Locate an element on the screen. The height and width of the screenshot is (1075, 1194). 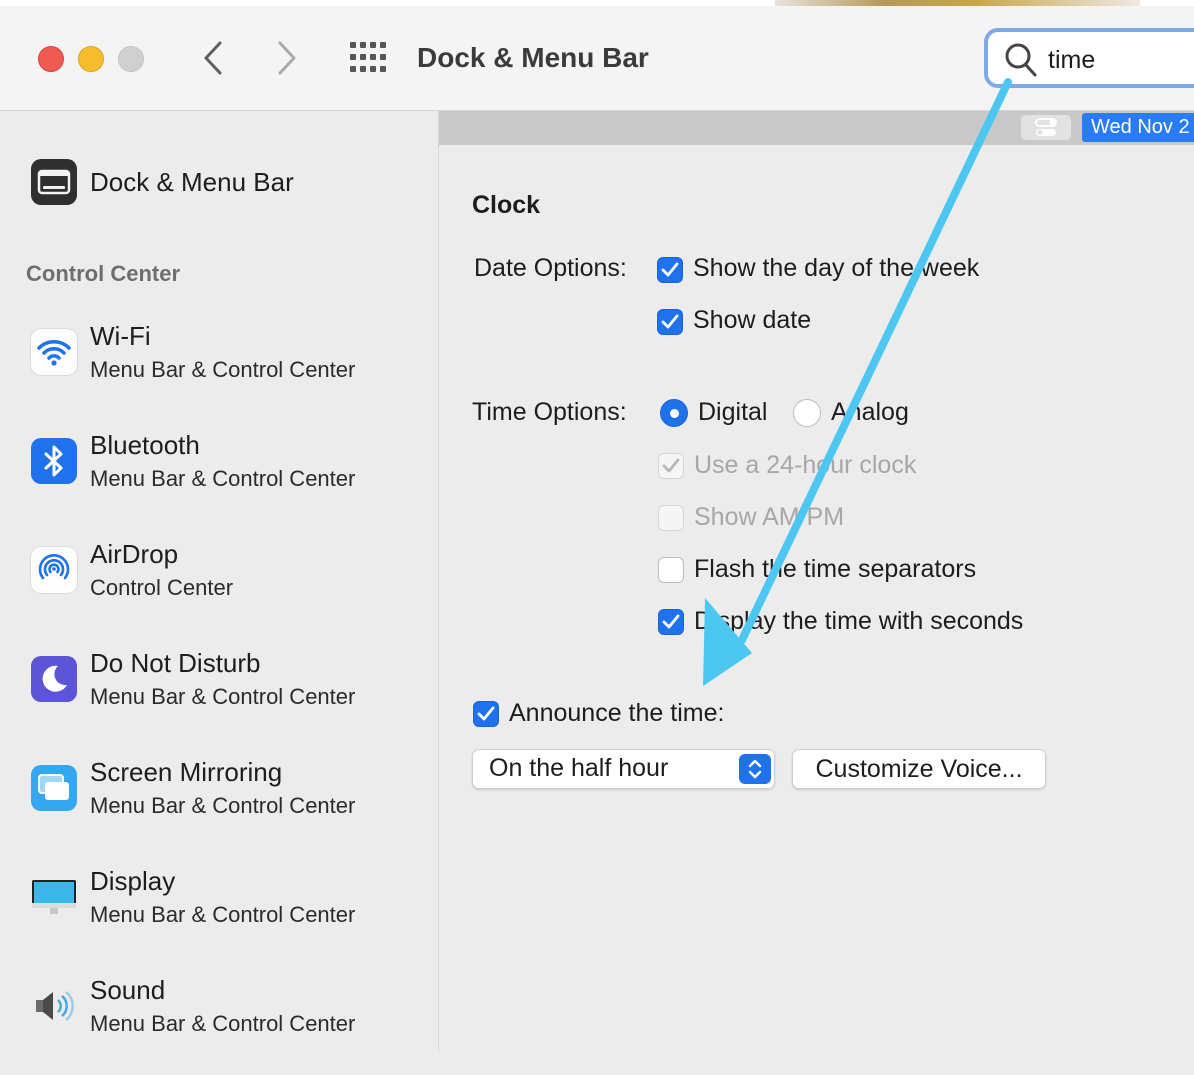
zoom-window-button is located at coordinates (131, 59).